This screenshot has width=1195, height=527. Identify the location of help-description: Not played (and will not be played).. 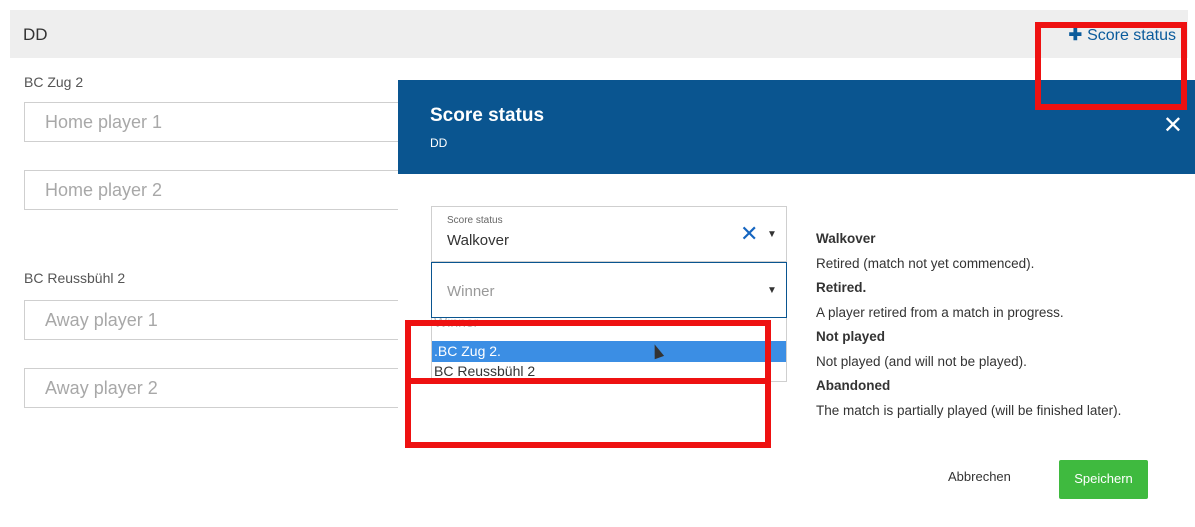
(921, 361).